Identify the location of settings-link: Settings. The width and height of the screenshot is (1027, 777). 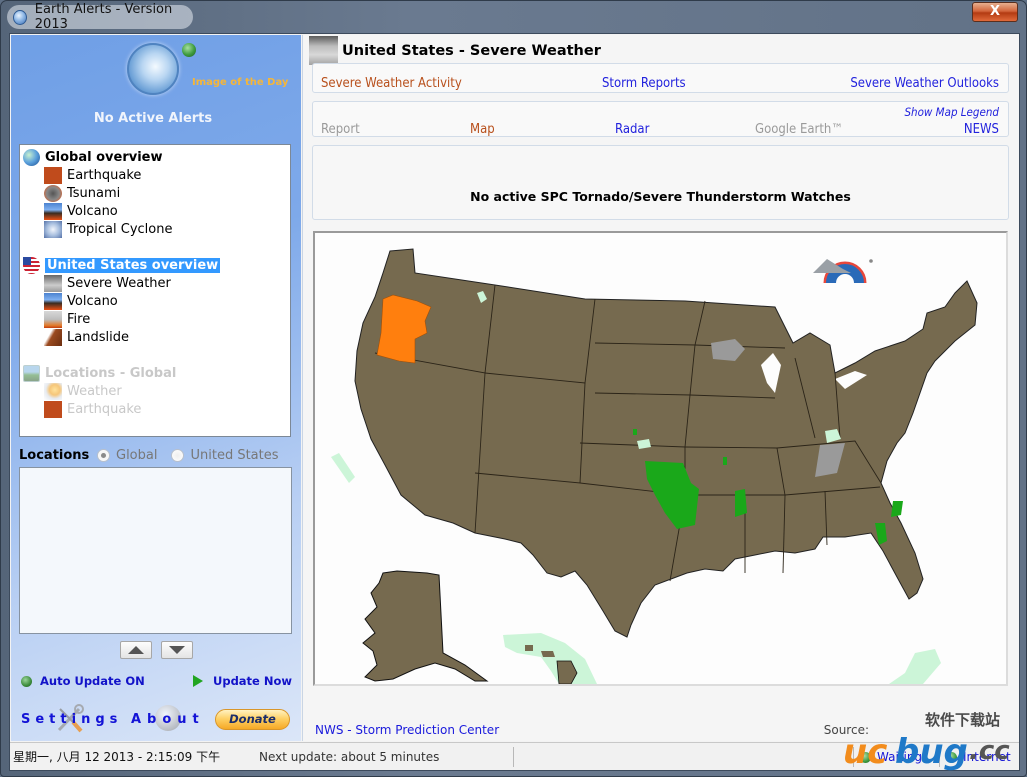
(71, 719).